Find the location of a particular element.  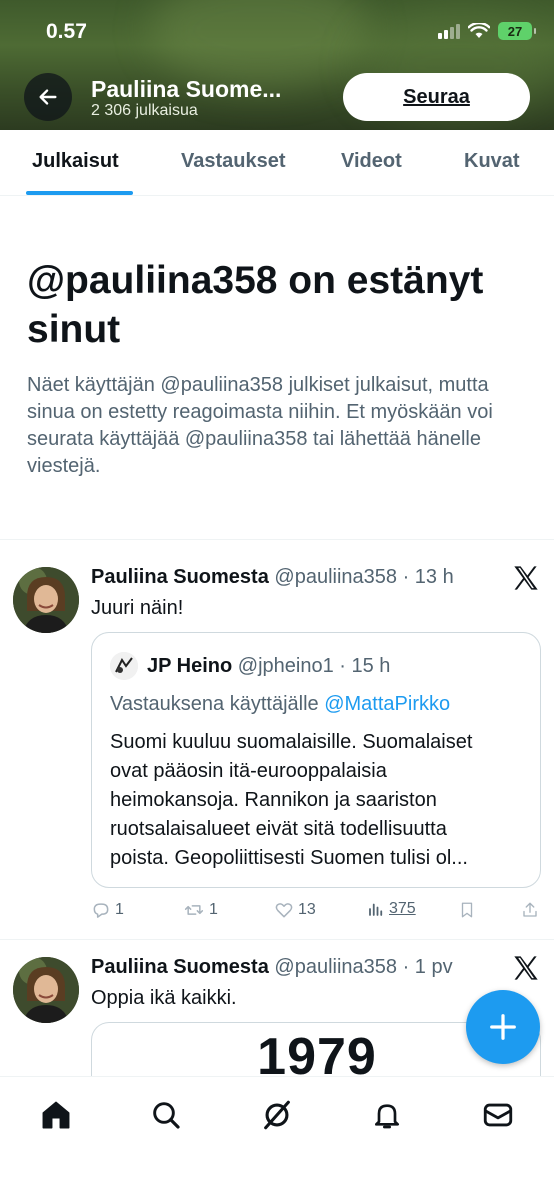

tab-images: Kuvat is located at coordinates (492, 161).